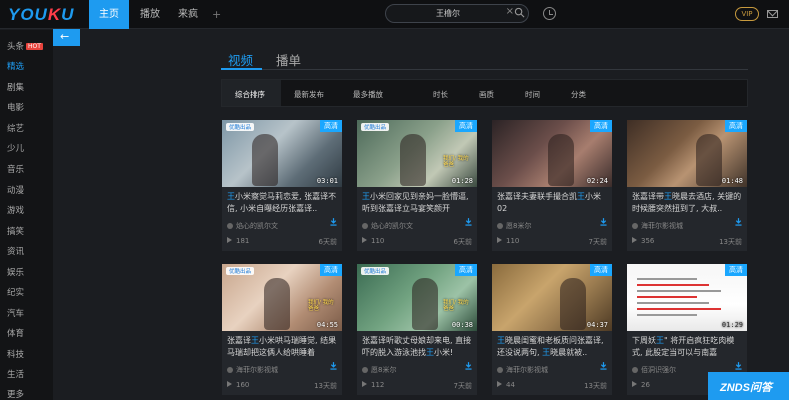 Image resolution: width=789 pixels, height=400 pixels. Describe the element at coordinates (66, 37) in the screenshot. I see `back-button: ←` at that location.